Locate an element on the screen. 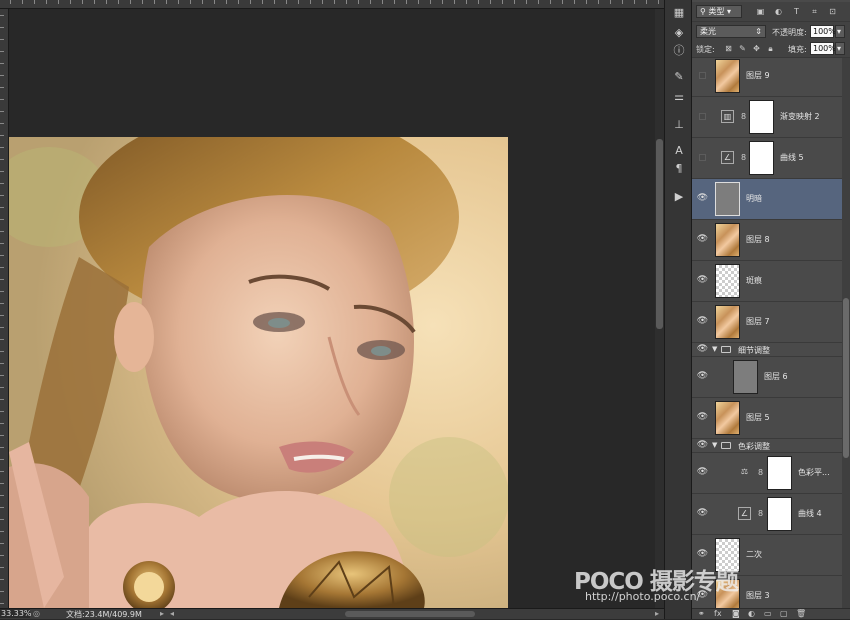  layer-group-row: 👁︎ ▼ 色彩调整 is located at coordinates (767, 446).